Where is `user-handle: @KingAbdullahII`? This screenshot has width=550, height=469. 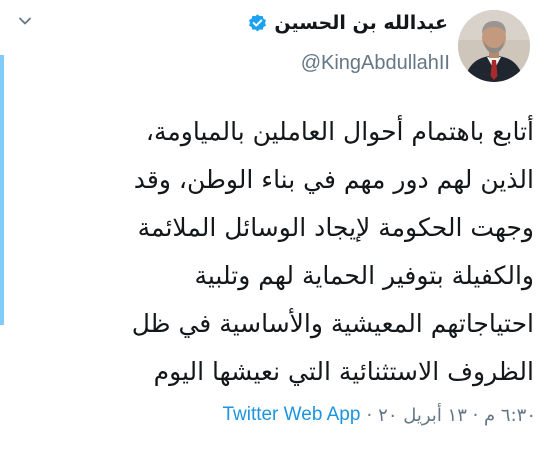 user-handle: @KingAbdullahII is located at coordinates (375, 63).